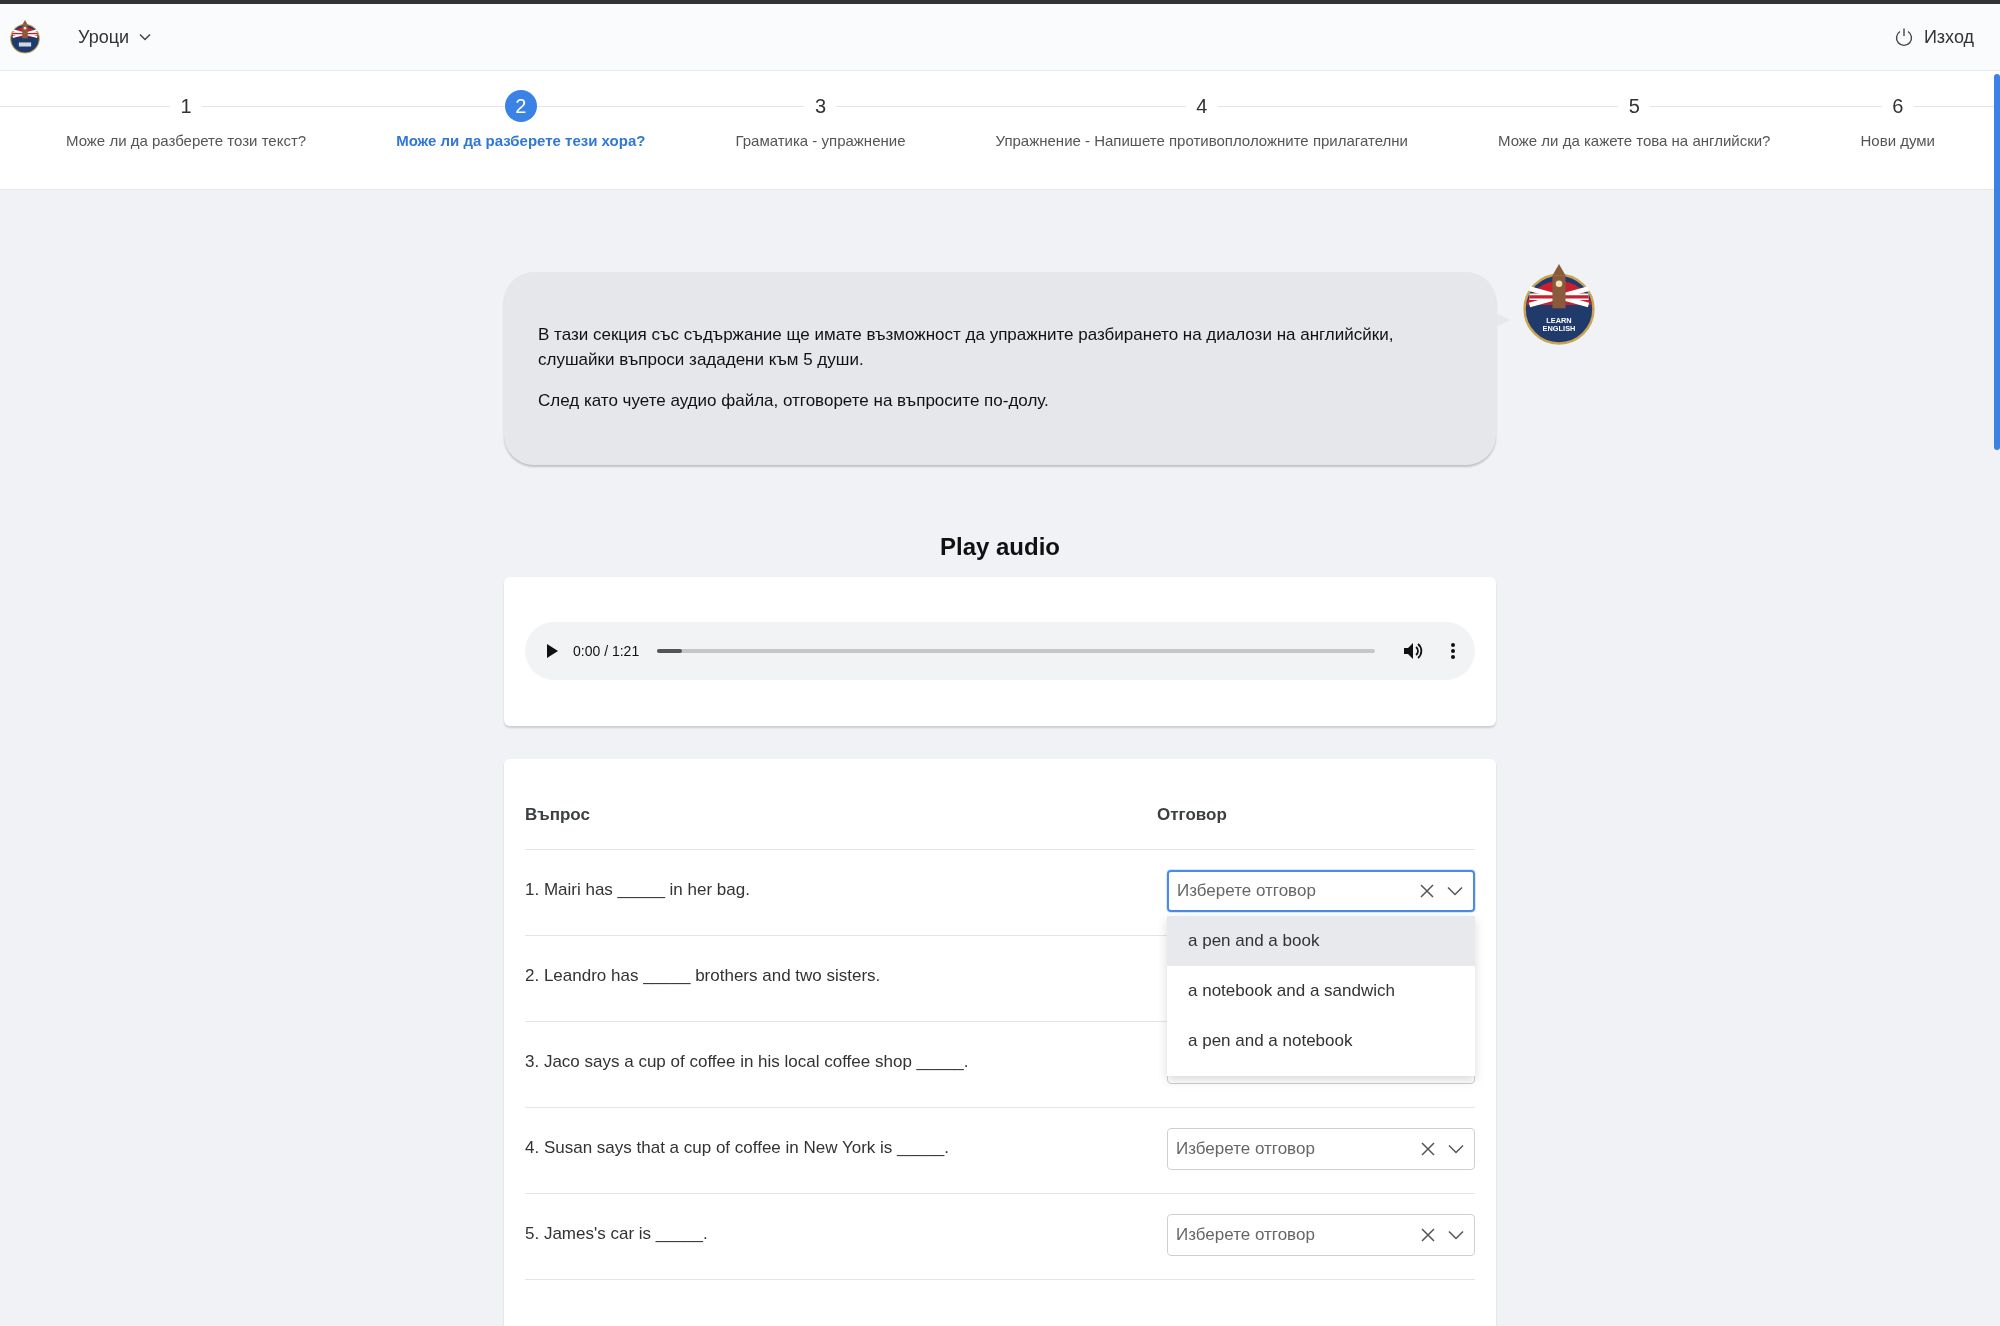  What do you see at coordinates (794, 401) in the screenshot?
I see `intro-paragraph: След като чуете аудио файла, отговорете на въпросите по-долу.` at bounding box center [794, 401].